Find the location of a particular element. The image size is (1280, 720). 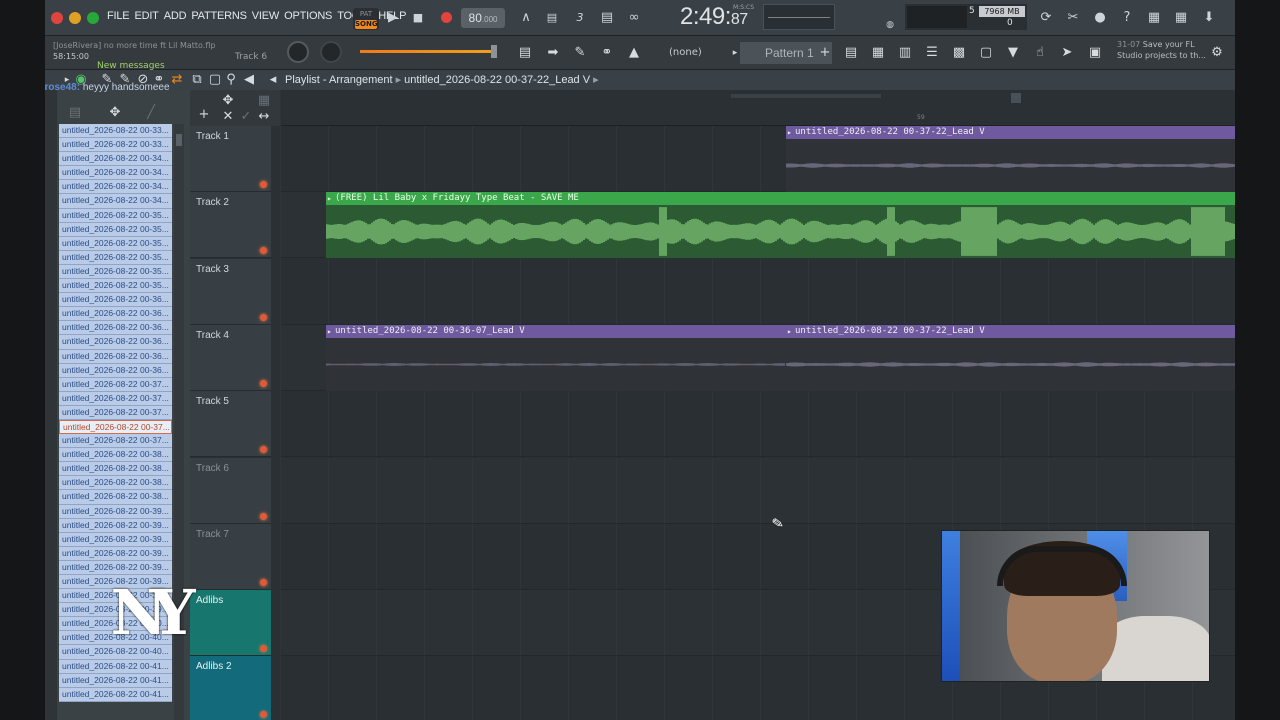

loop-record-icon: ∞ is located at coordinates (634, 18).